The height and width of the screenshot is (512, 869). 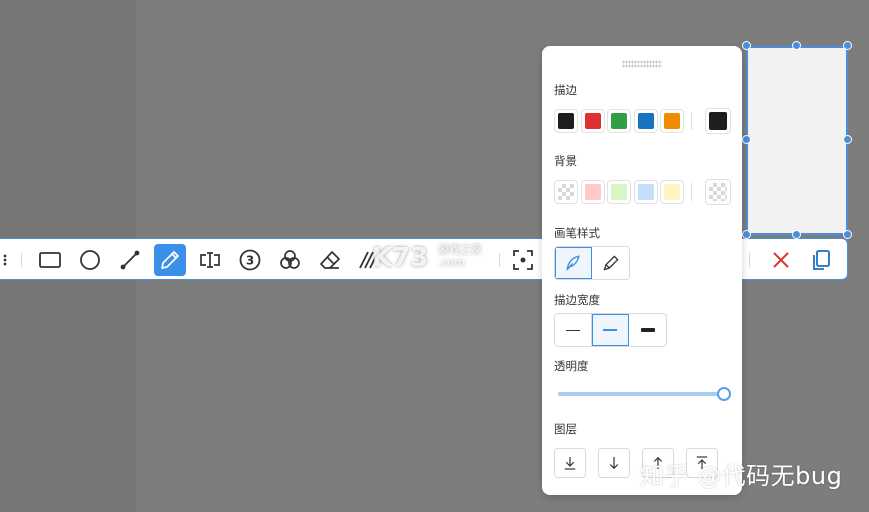 I want to click on background-current-color, so click(x=718, y=192).